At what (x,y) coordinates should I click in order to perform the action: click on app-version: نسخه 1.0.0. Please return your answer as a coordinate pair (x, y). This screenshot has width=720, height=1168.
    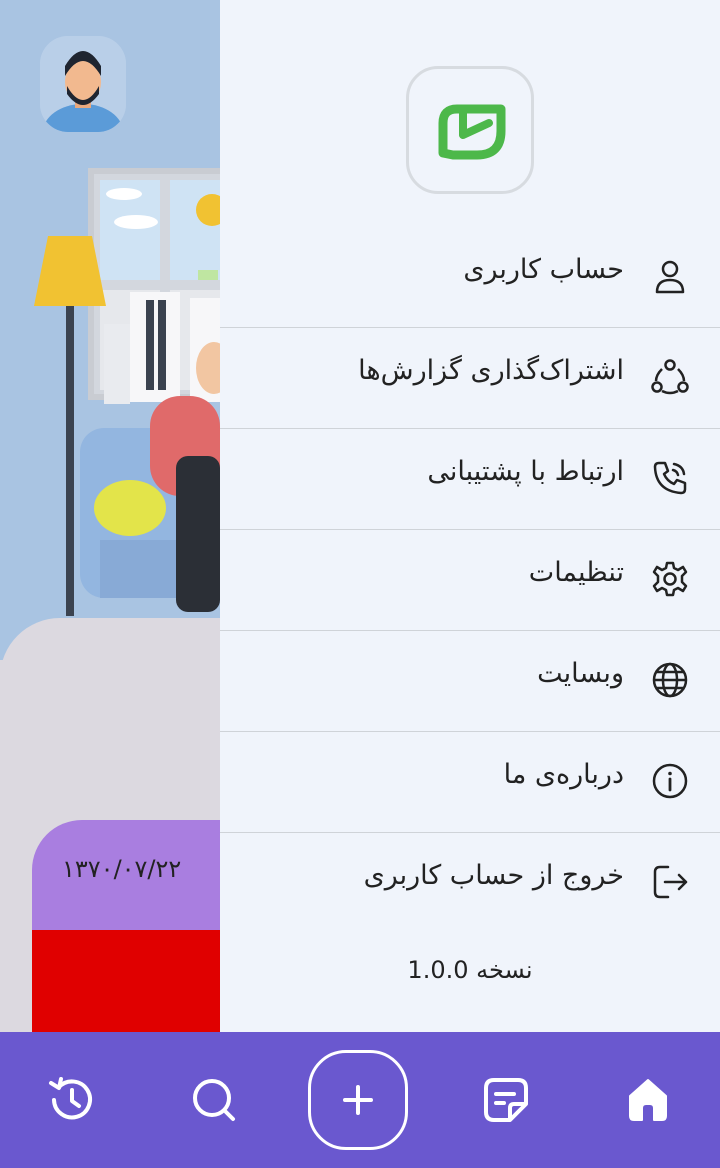
    Looking at the image, I should click on (470, 970).